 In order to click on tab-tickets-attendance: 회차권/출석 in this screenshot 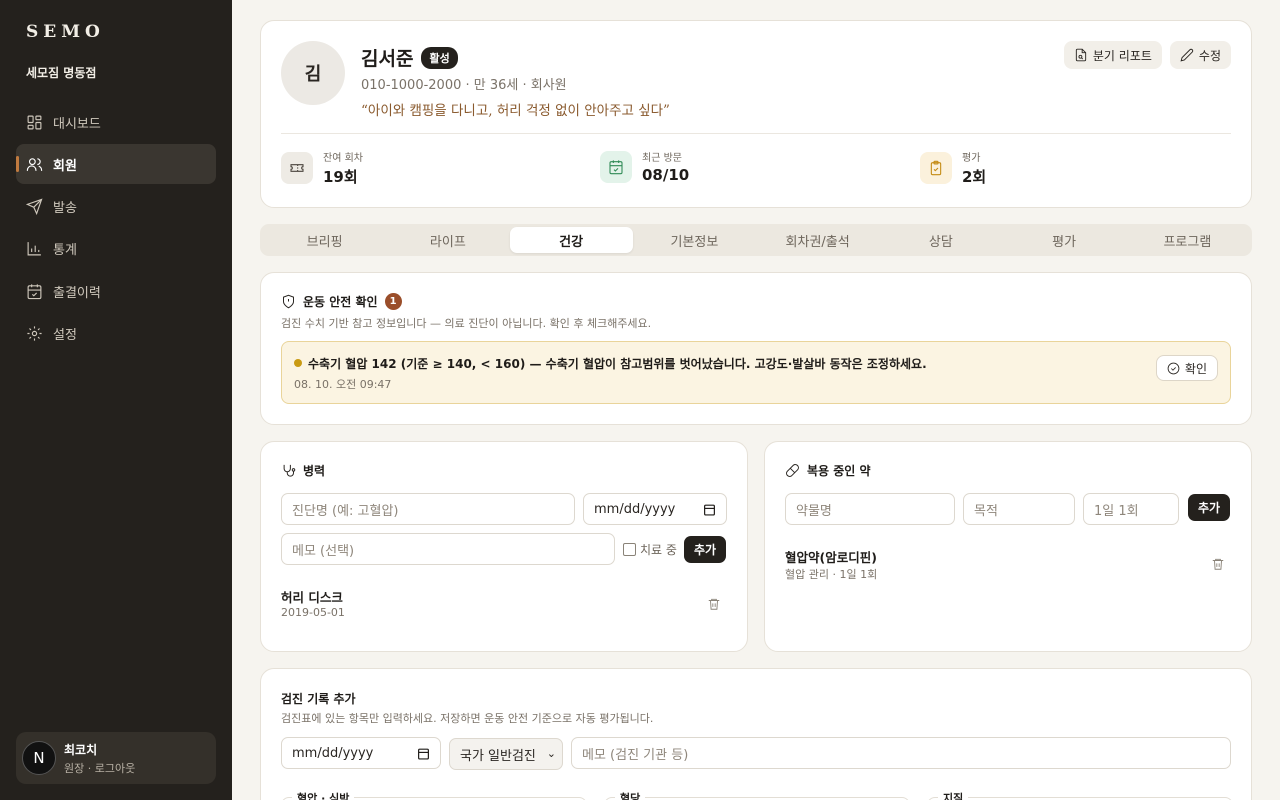, I will do `click(817, 240)`.